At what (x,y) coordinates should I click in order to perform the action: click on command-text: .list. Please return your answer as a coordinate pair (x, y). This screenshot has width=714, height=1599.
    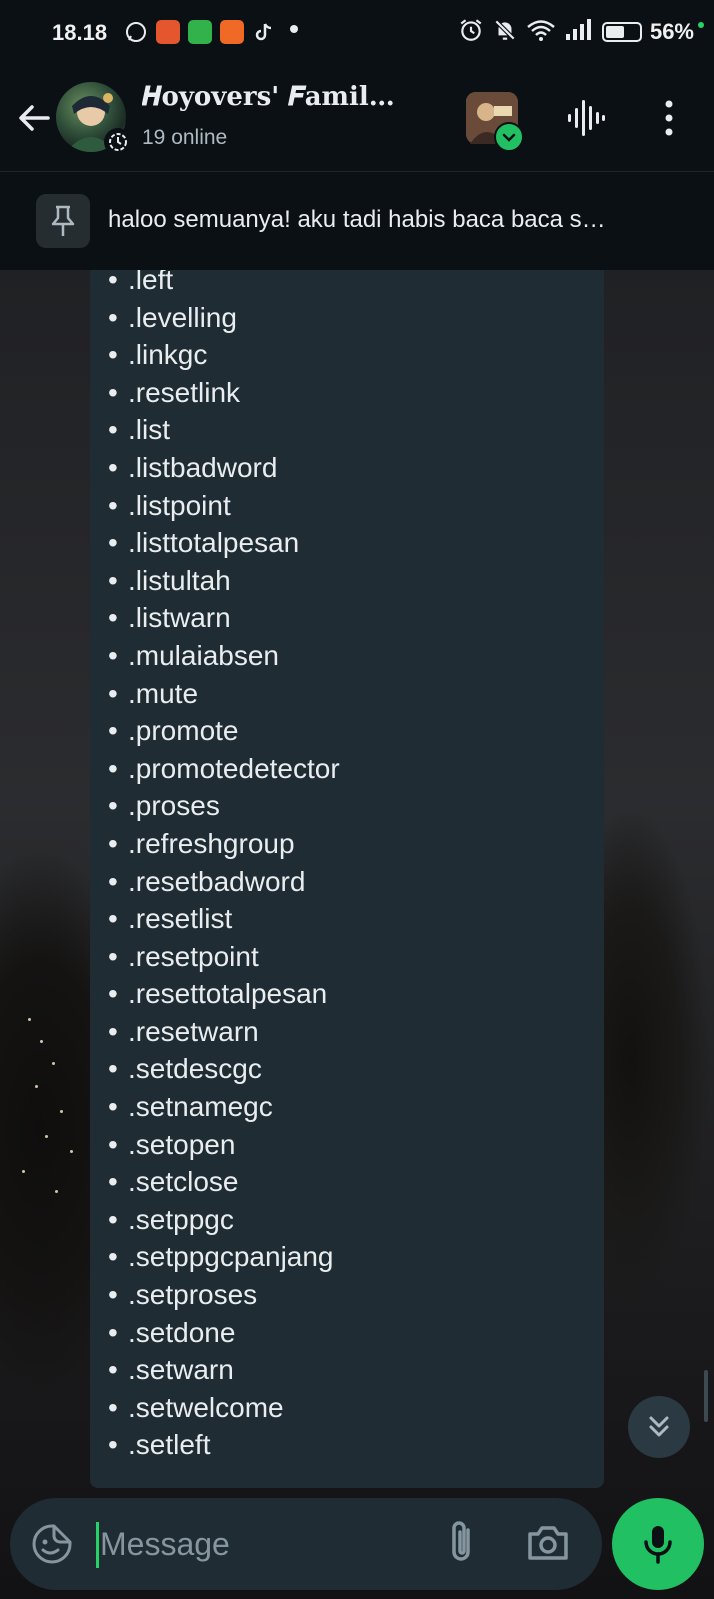
    Looking at the image, I should click on (149, 430).